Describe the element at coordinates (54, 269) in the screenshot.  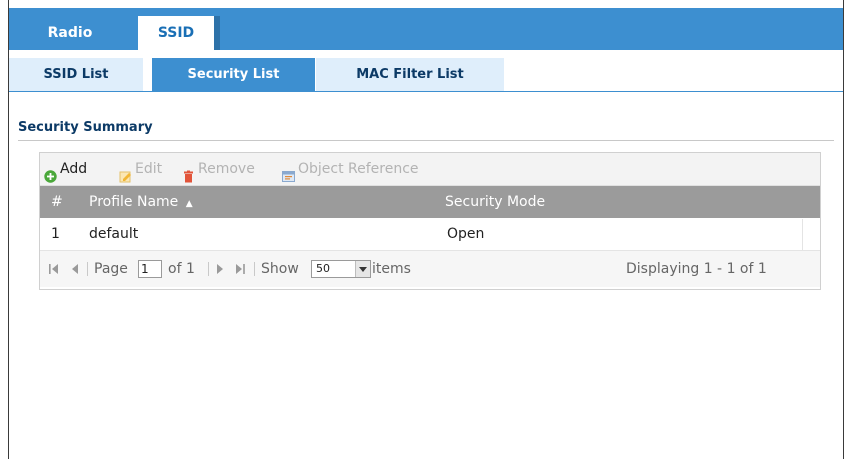
I see `first-page-icon` at that location.